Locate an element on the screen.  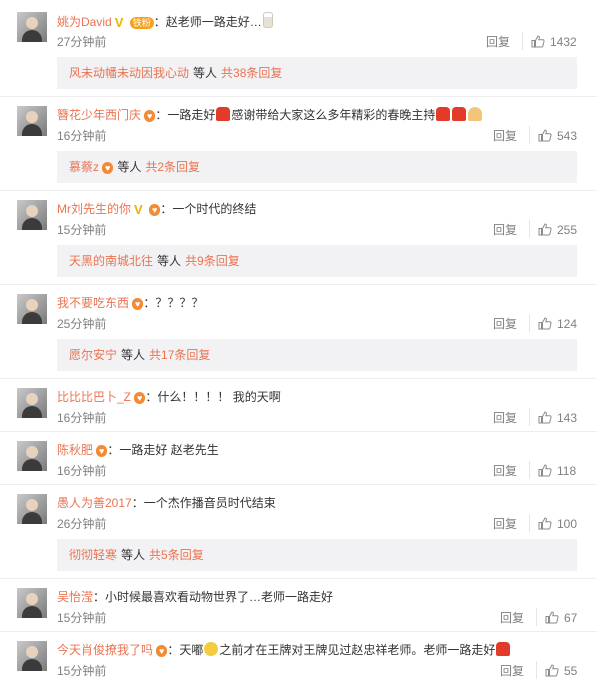
crying-emoji-icon is located at coordinates (211, 649).